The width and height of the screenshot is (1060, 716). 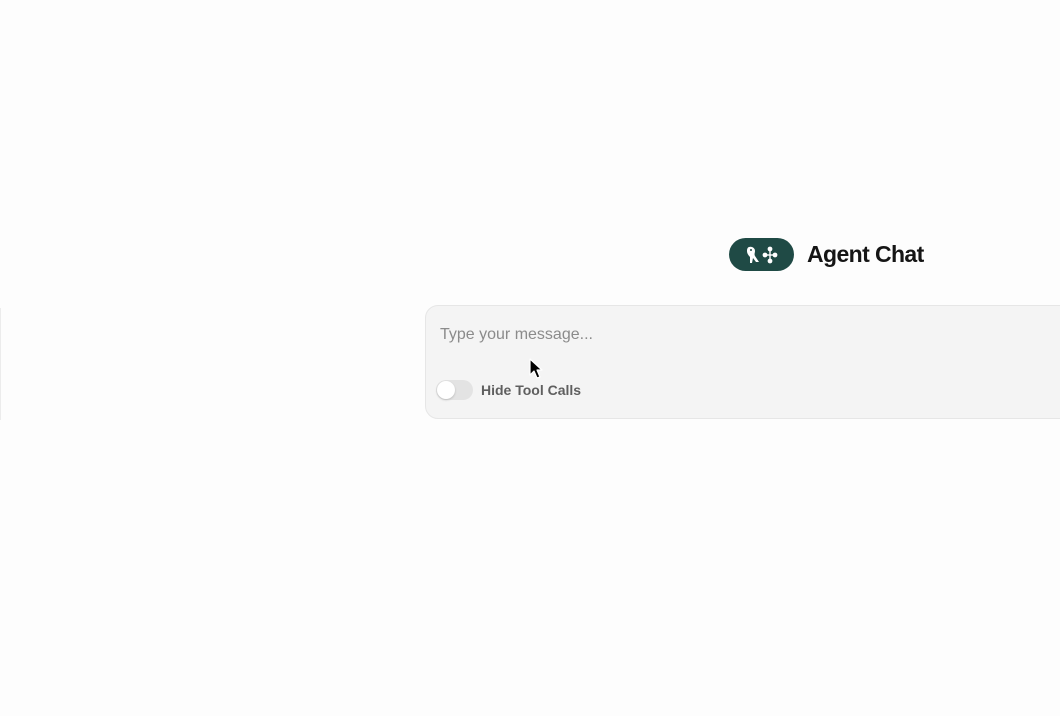 I want to click on hide-tool-calls-toggle, so click(x=454, y=390).